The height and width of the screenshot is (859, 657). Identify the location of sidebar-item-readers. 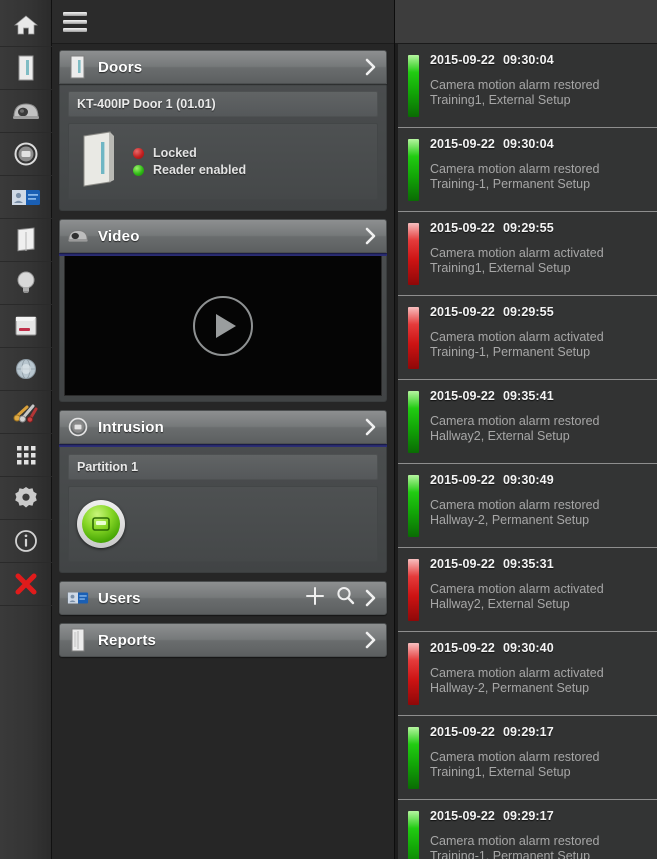
(26, 326).